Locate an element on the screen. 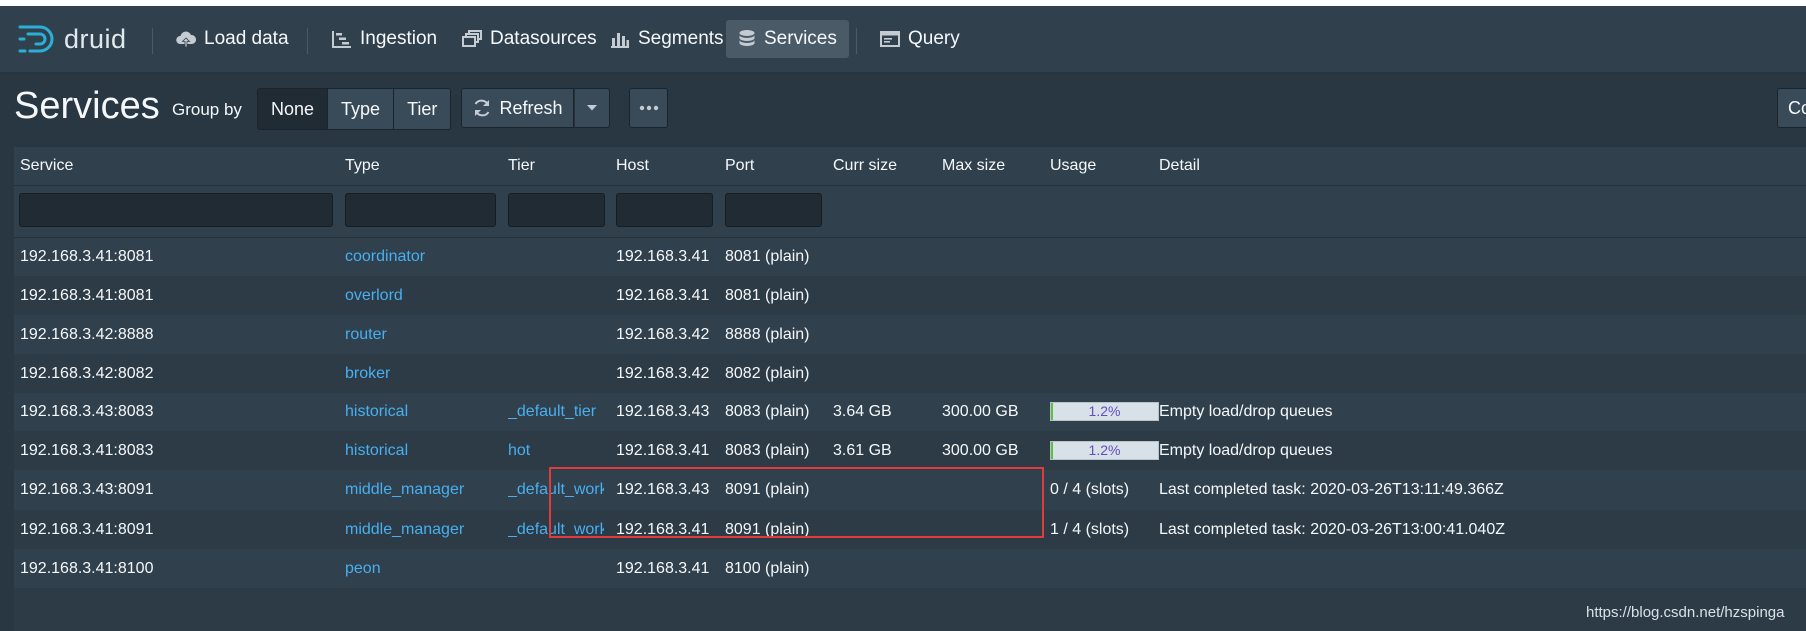 The width and height of the screenshot is (1806, 631). nav-segments: Segments is located at coordinates (667, 39).